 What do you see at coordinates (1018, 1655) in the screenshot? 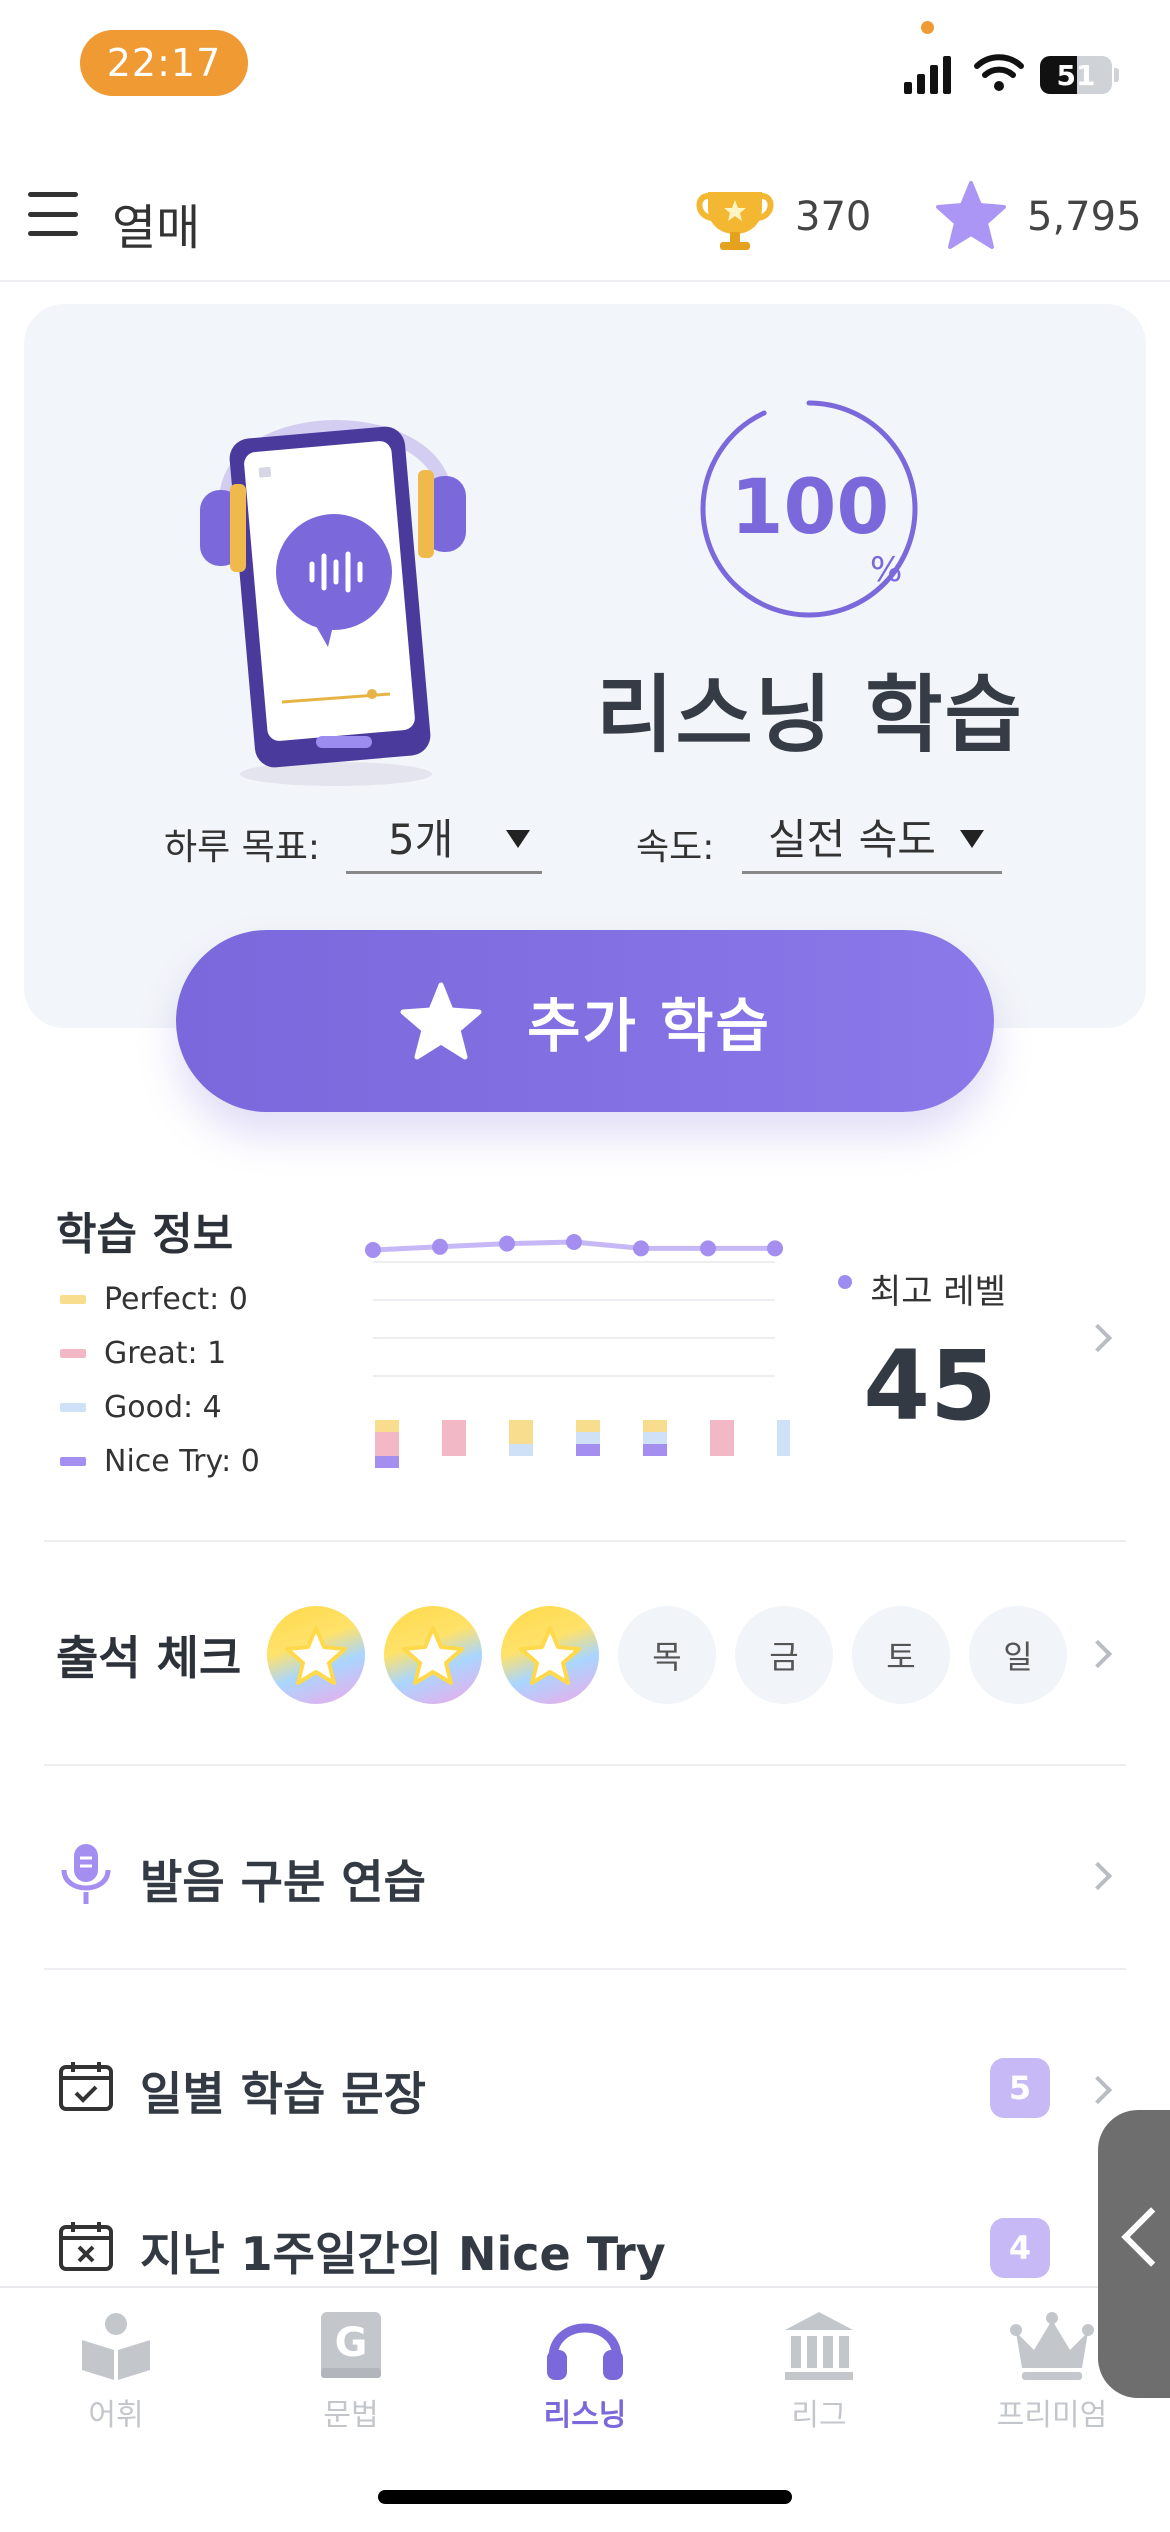
I see `attendance-day-sunday: 일` at bounding box center [1018, 1655].